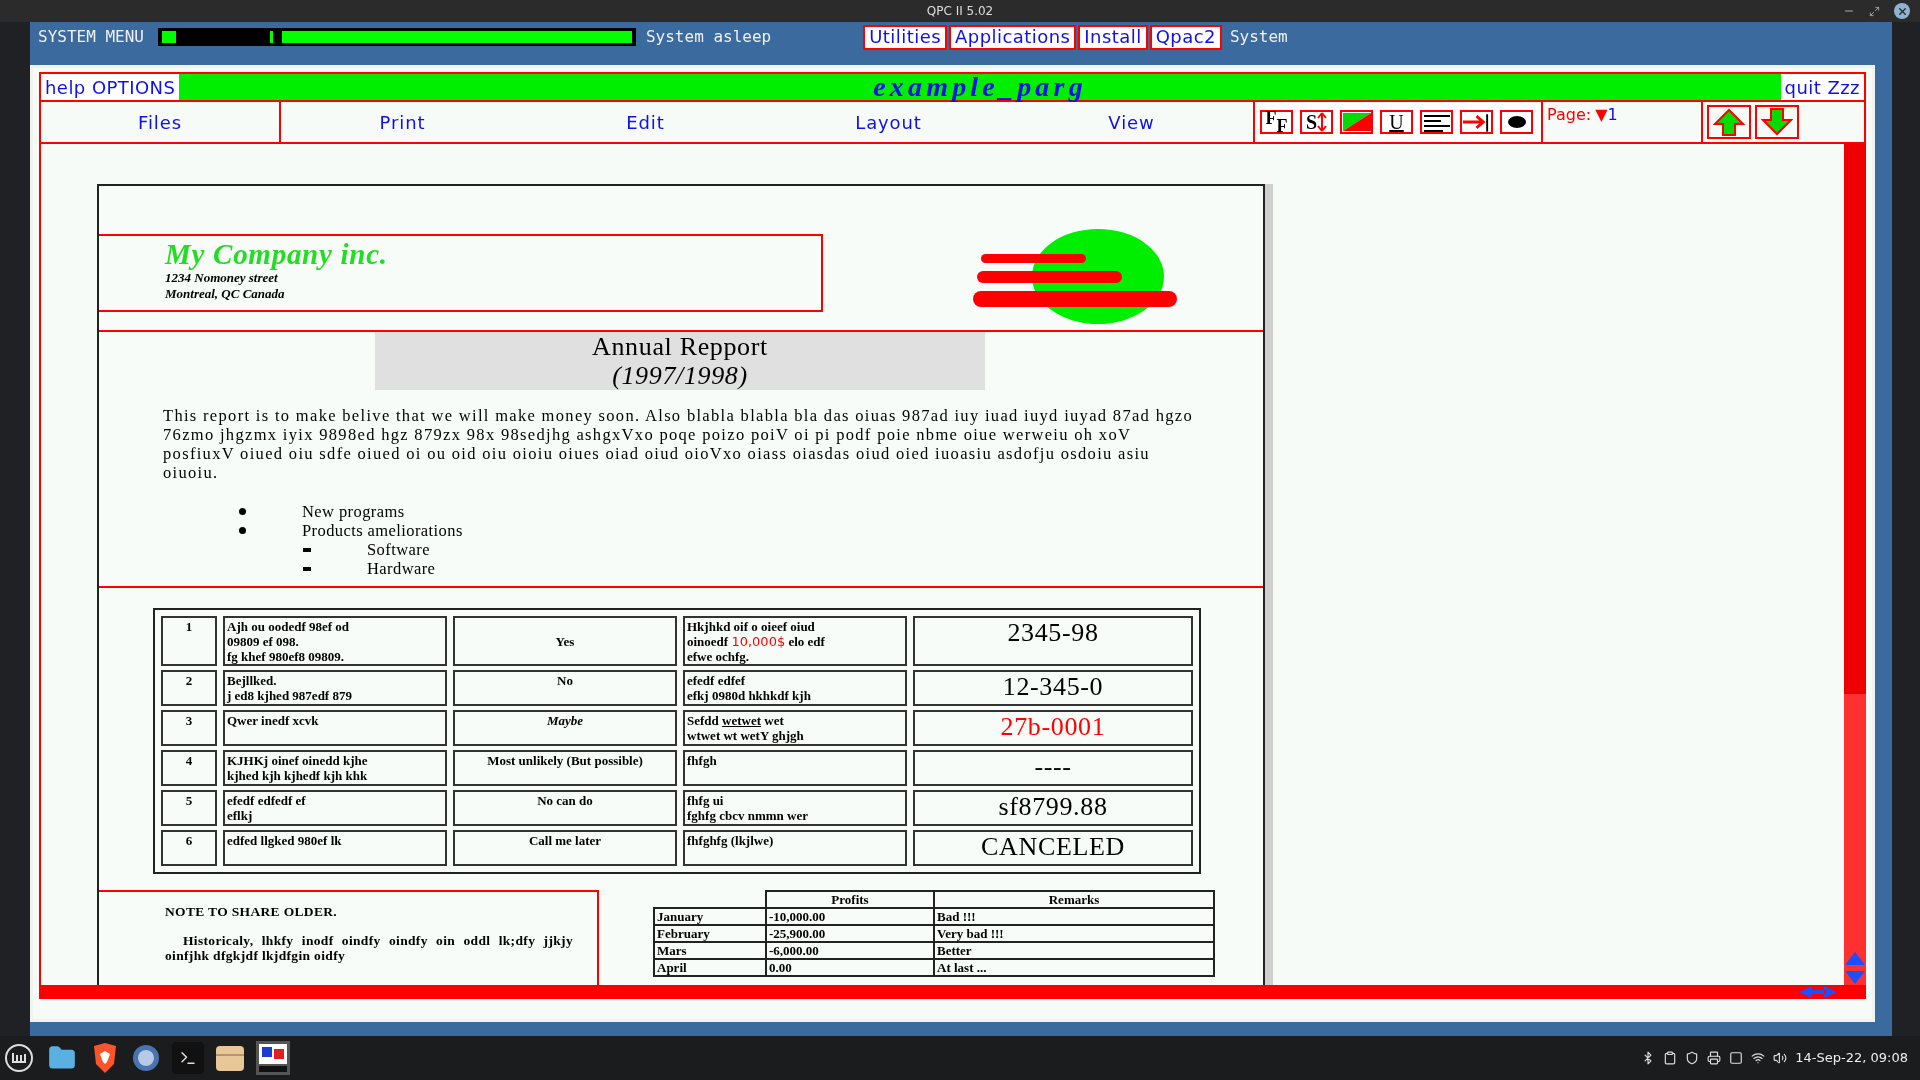 The image size is (1920, 1080). I want to click on table-cell: 4, so click(189, 768).